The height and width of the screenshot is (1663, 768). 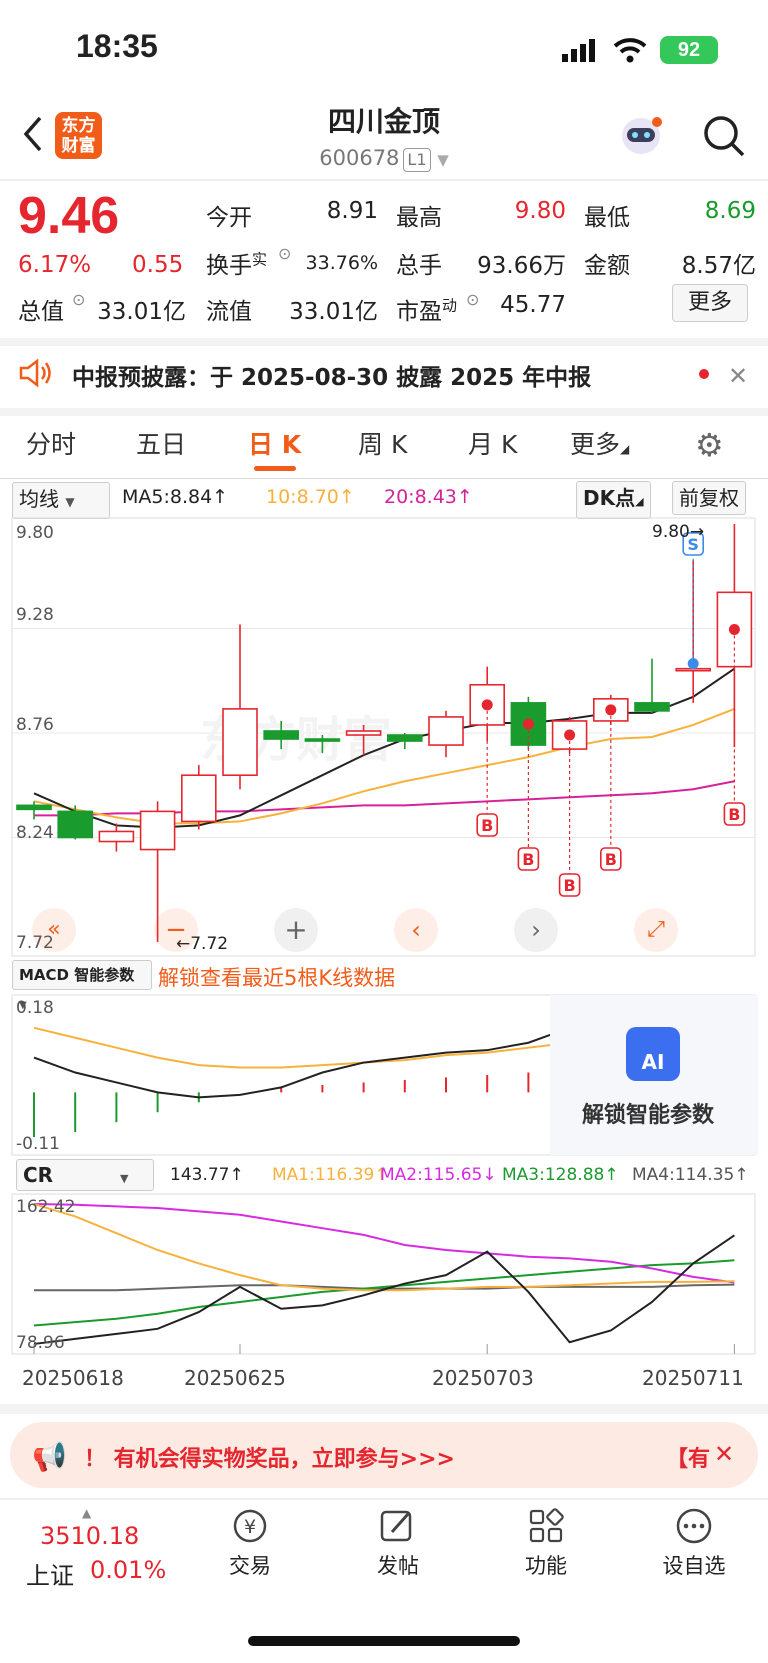 I want to click on y-label-2: 9.28, so click(x=35, y=615).